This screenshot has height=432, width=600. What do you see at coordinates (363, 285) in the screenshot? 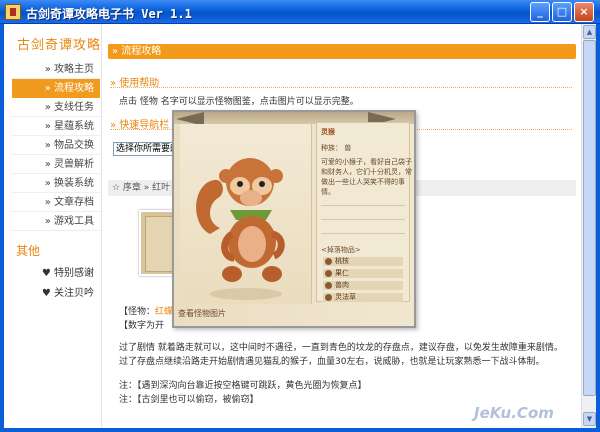
I see `drop-item: 兽肉` at bounding box center [363, 285].